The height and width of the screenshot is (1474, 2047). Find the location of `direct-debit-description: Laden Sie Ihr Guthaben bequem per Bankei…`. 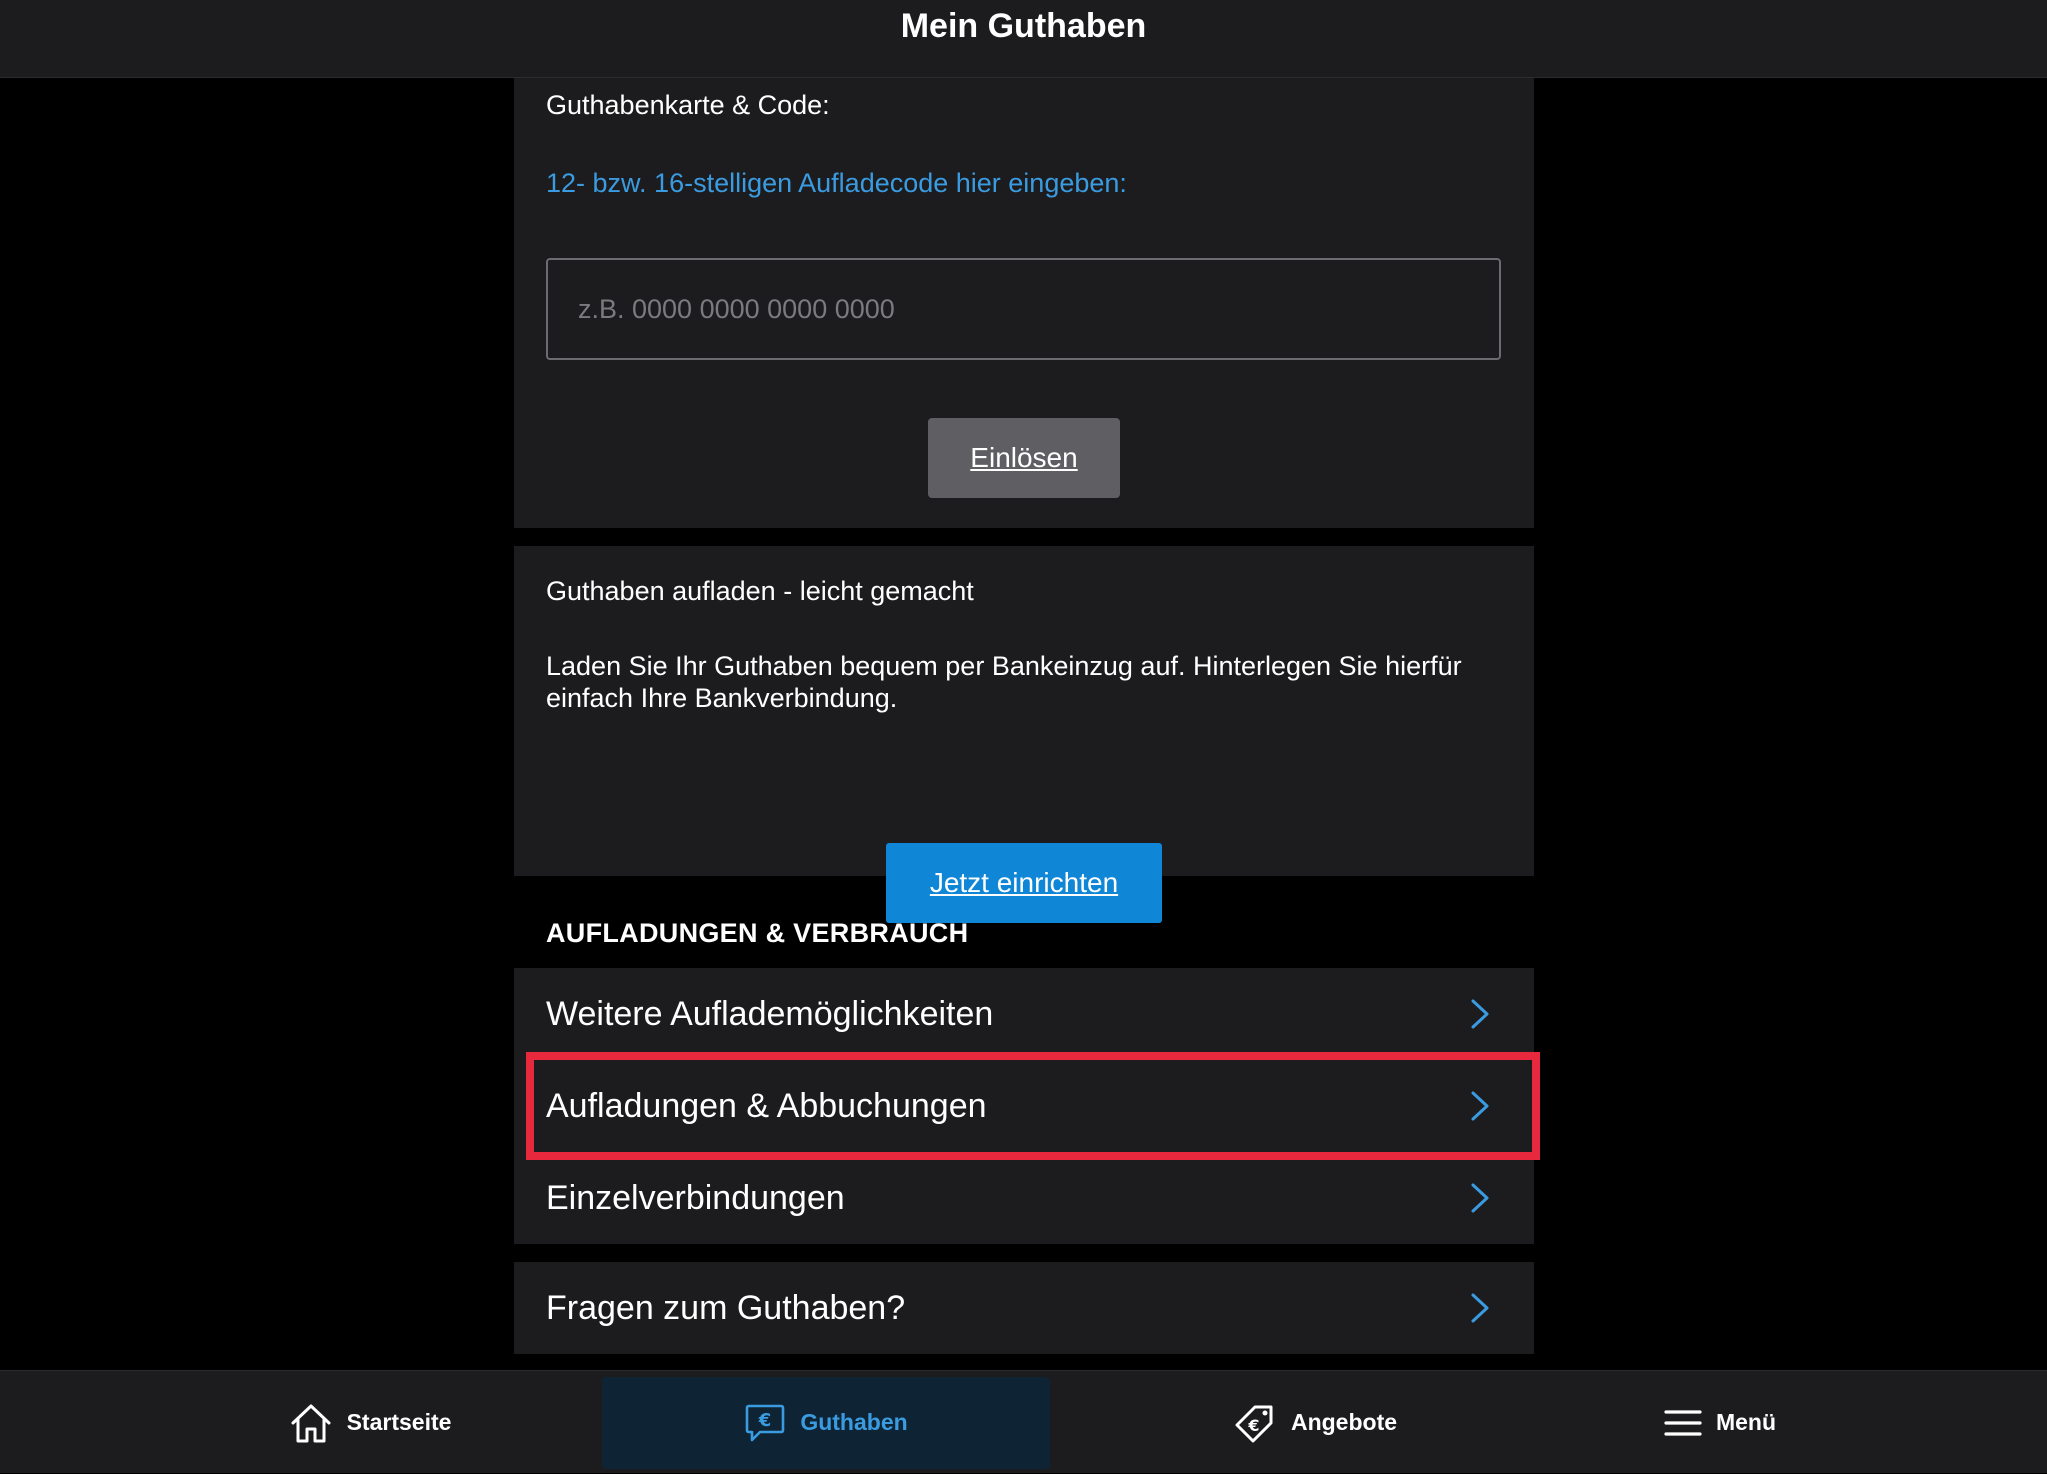

direct-debit-description: Laden Sie Ihr Guthaben bequem per Bankei… is located at coordinates (1004, 682).